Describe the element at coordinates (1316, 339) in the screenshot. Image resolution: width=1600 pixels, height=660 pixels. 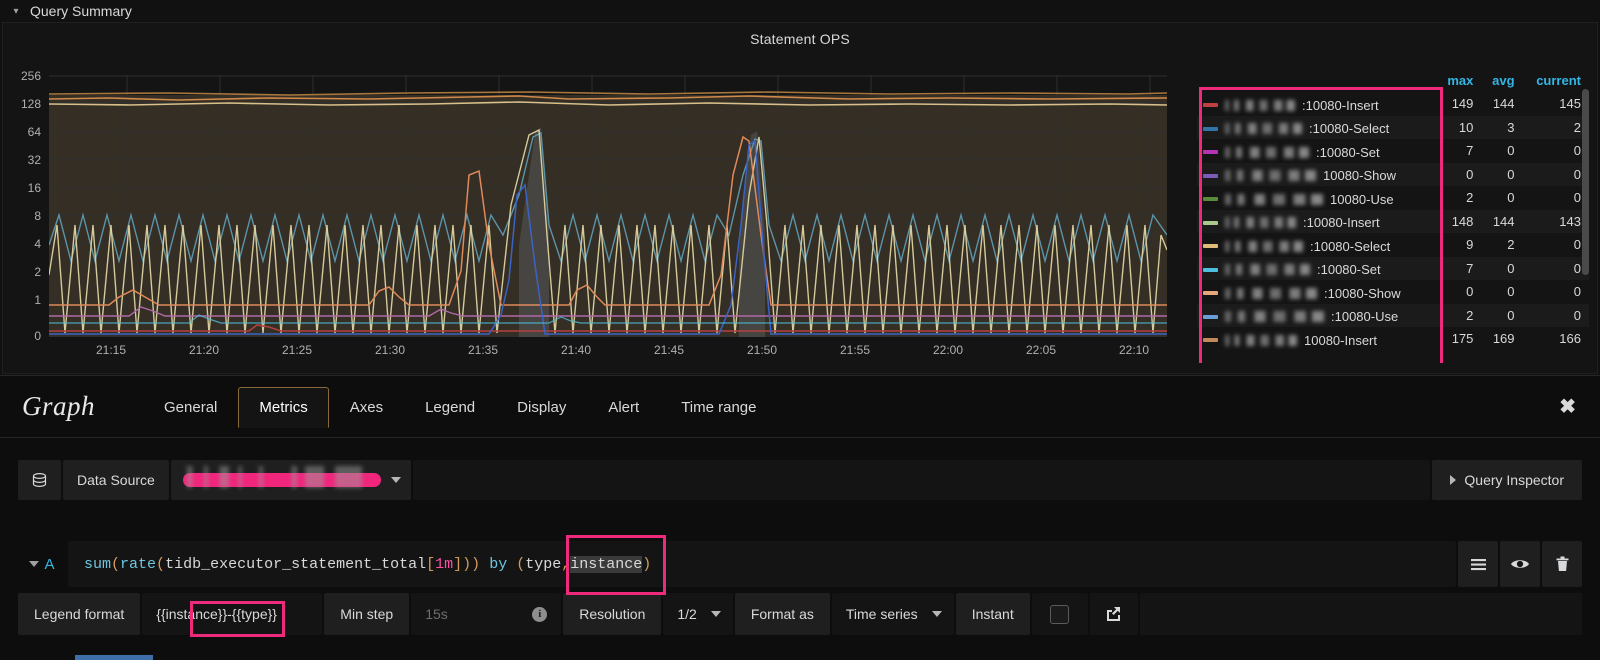
I see `legend-series-cell: 10080-Insert` at that location.